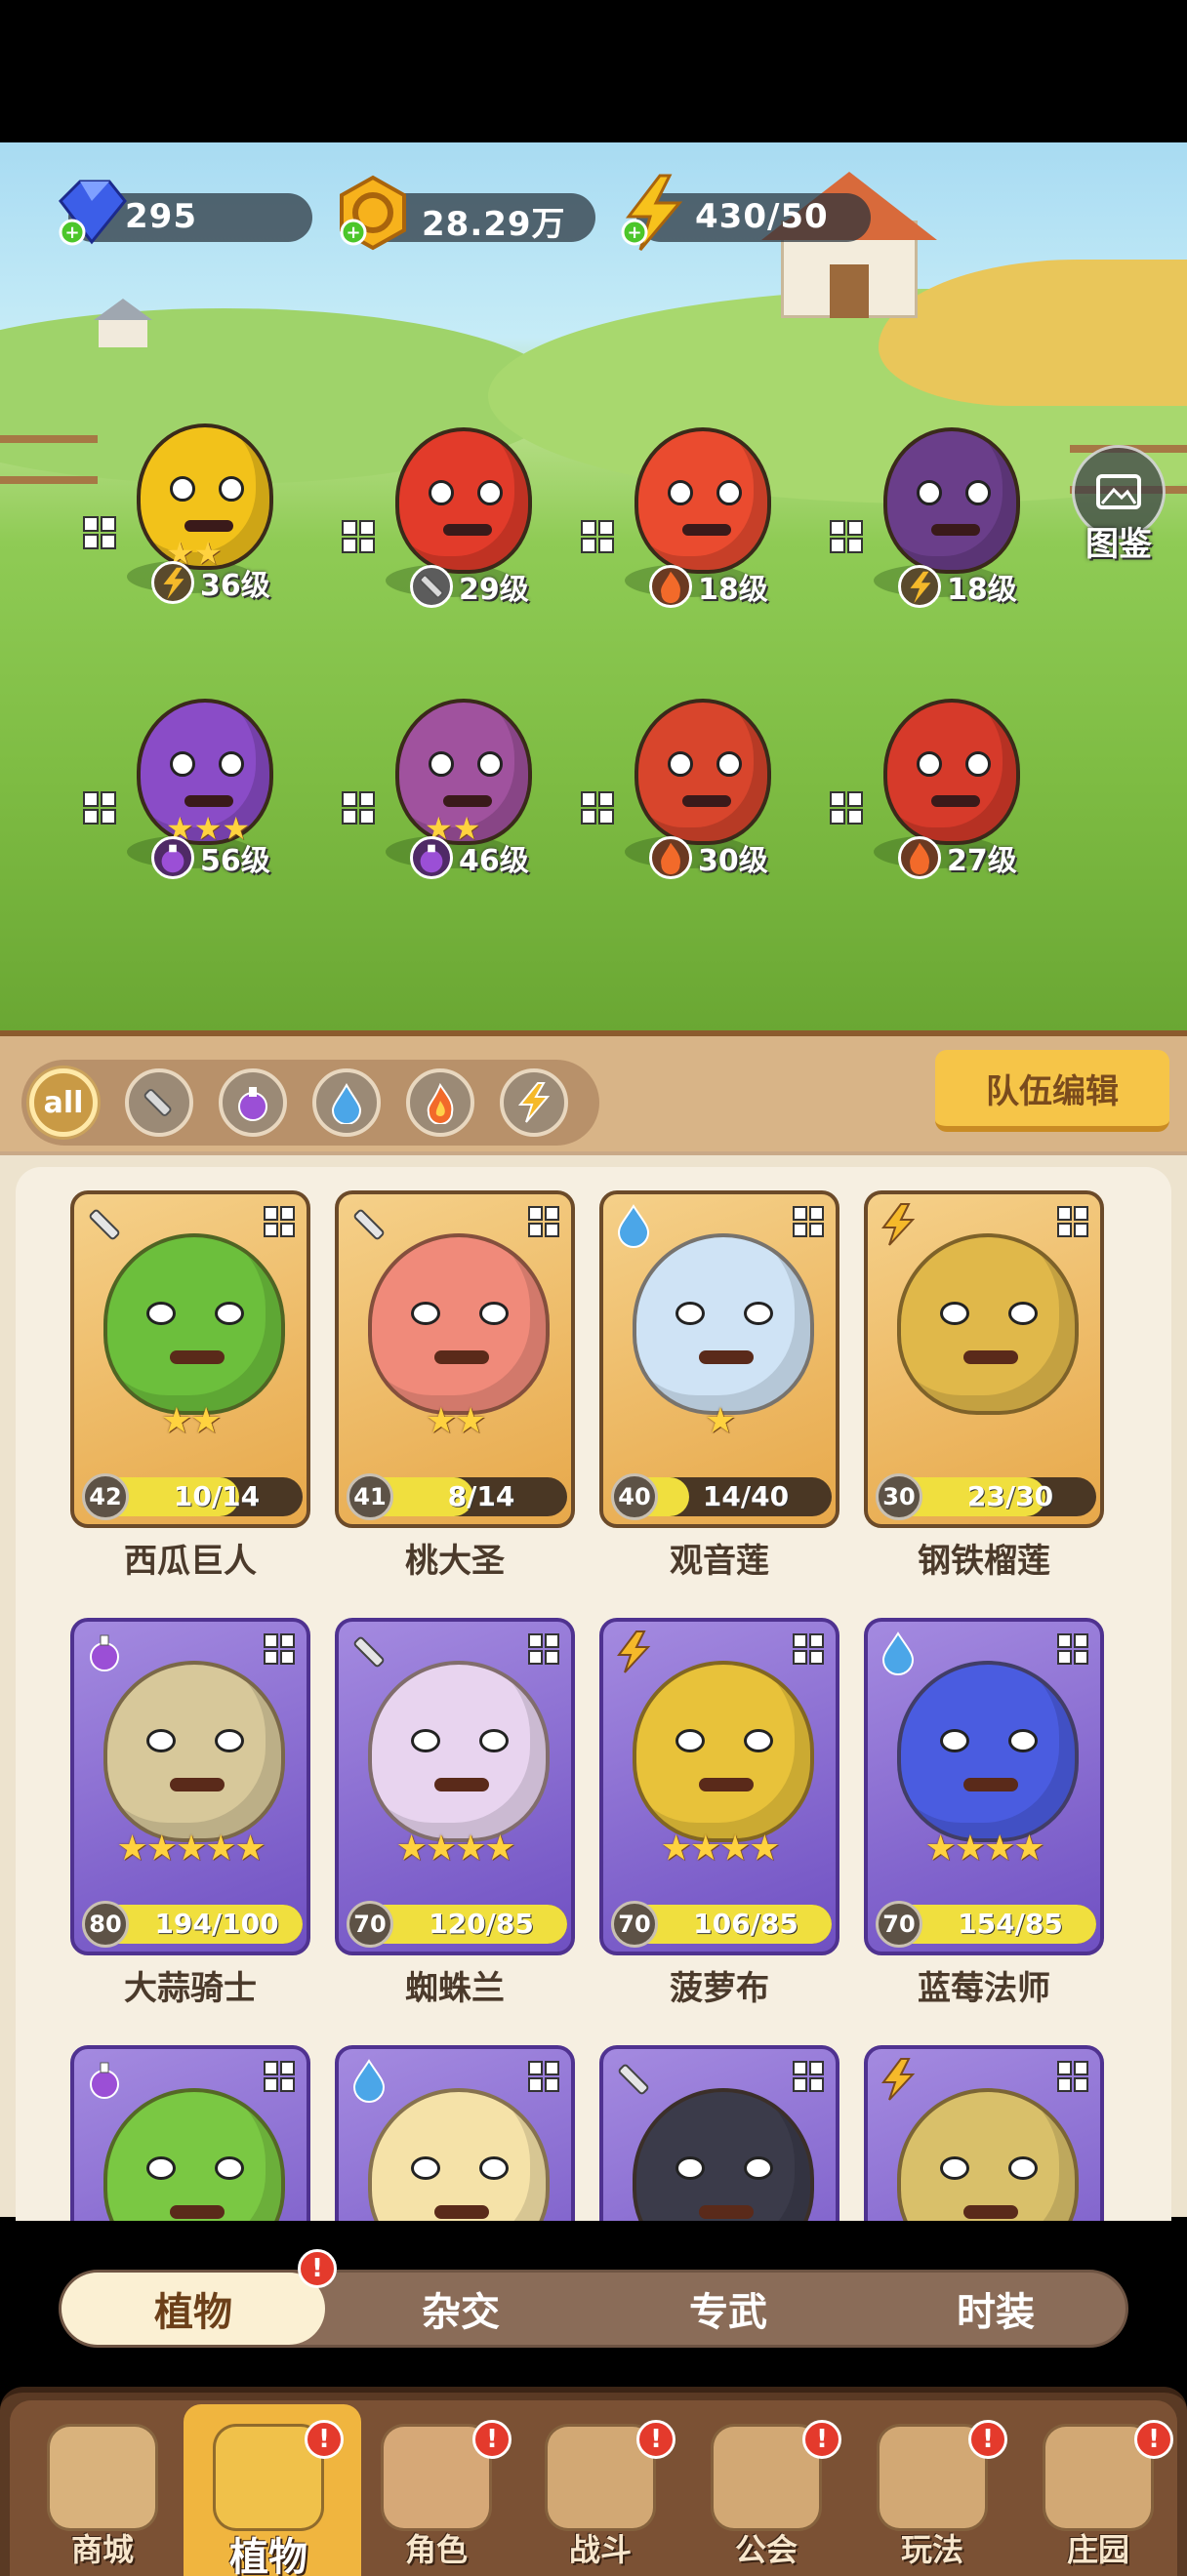 The width and height of the screenshot is (1187, 2576). Describe the element at coordinates (982, 590) in the screenshot. I see `unit-level-text: 18级` at that location.